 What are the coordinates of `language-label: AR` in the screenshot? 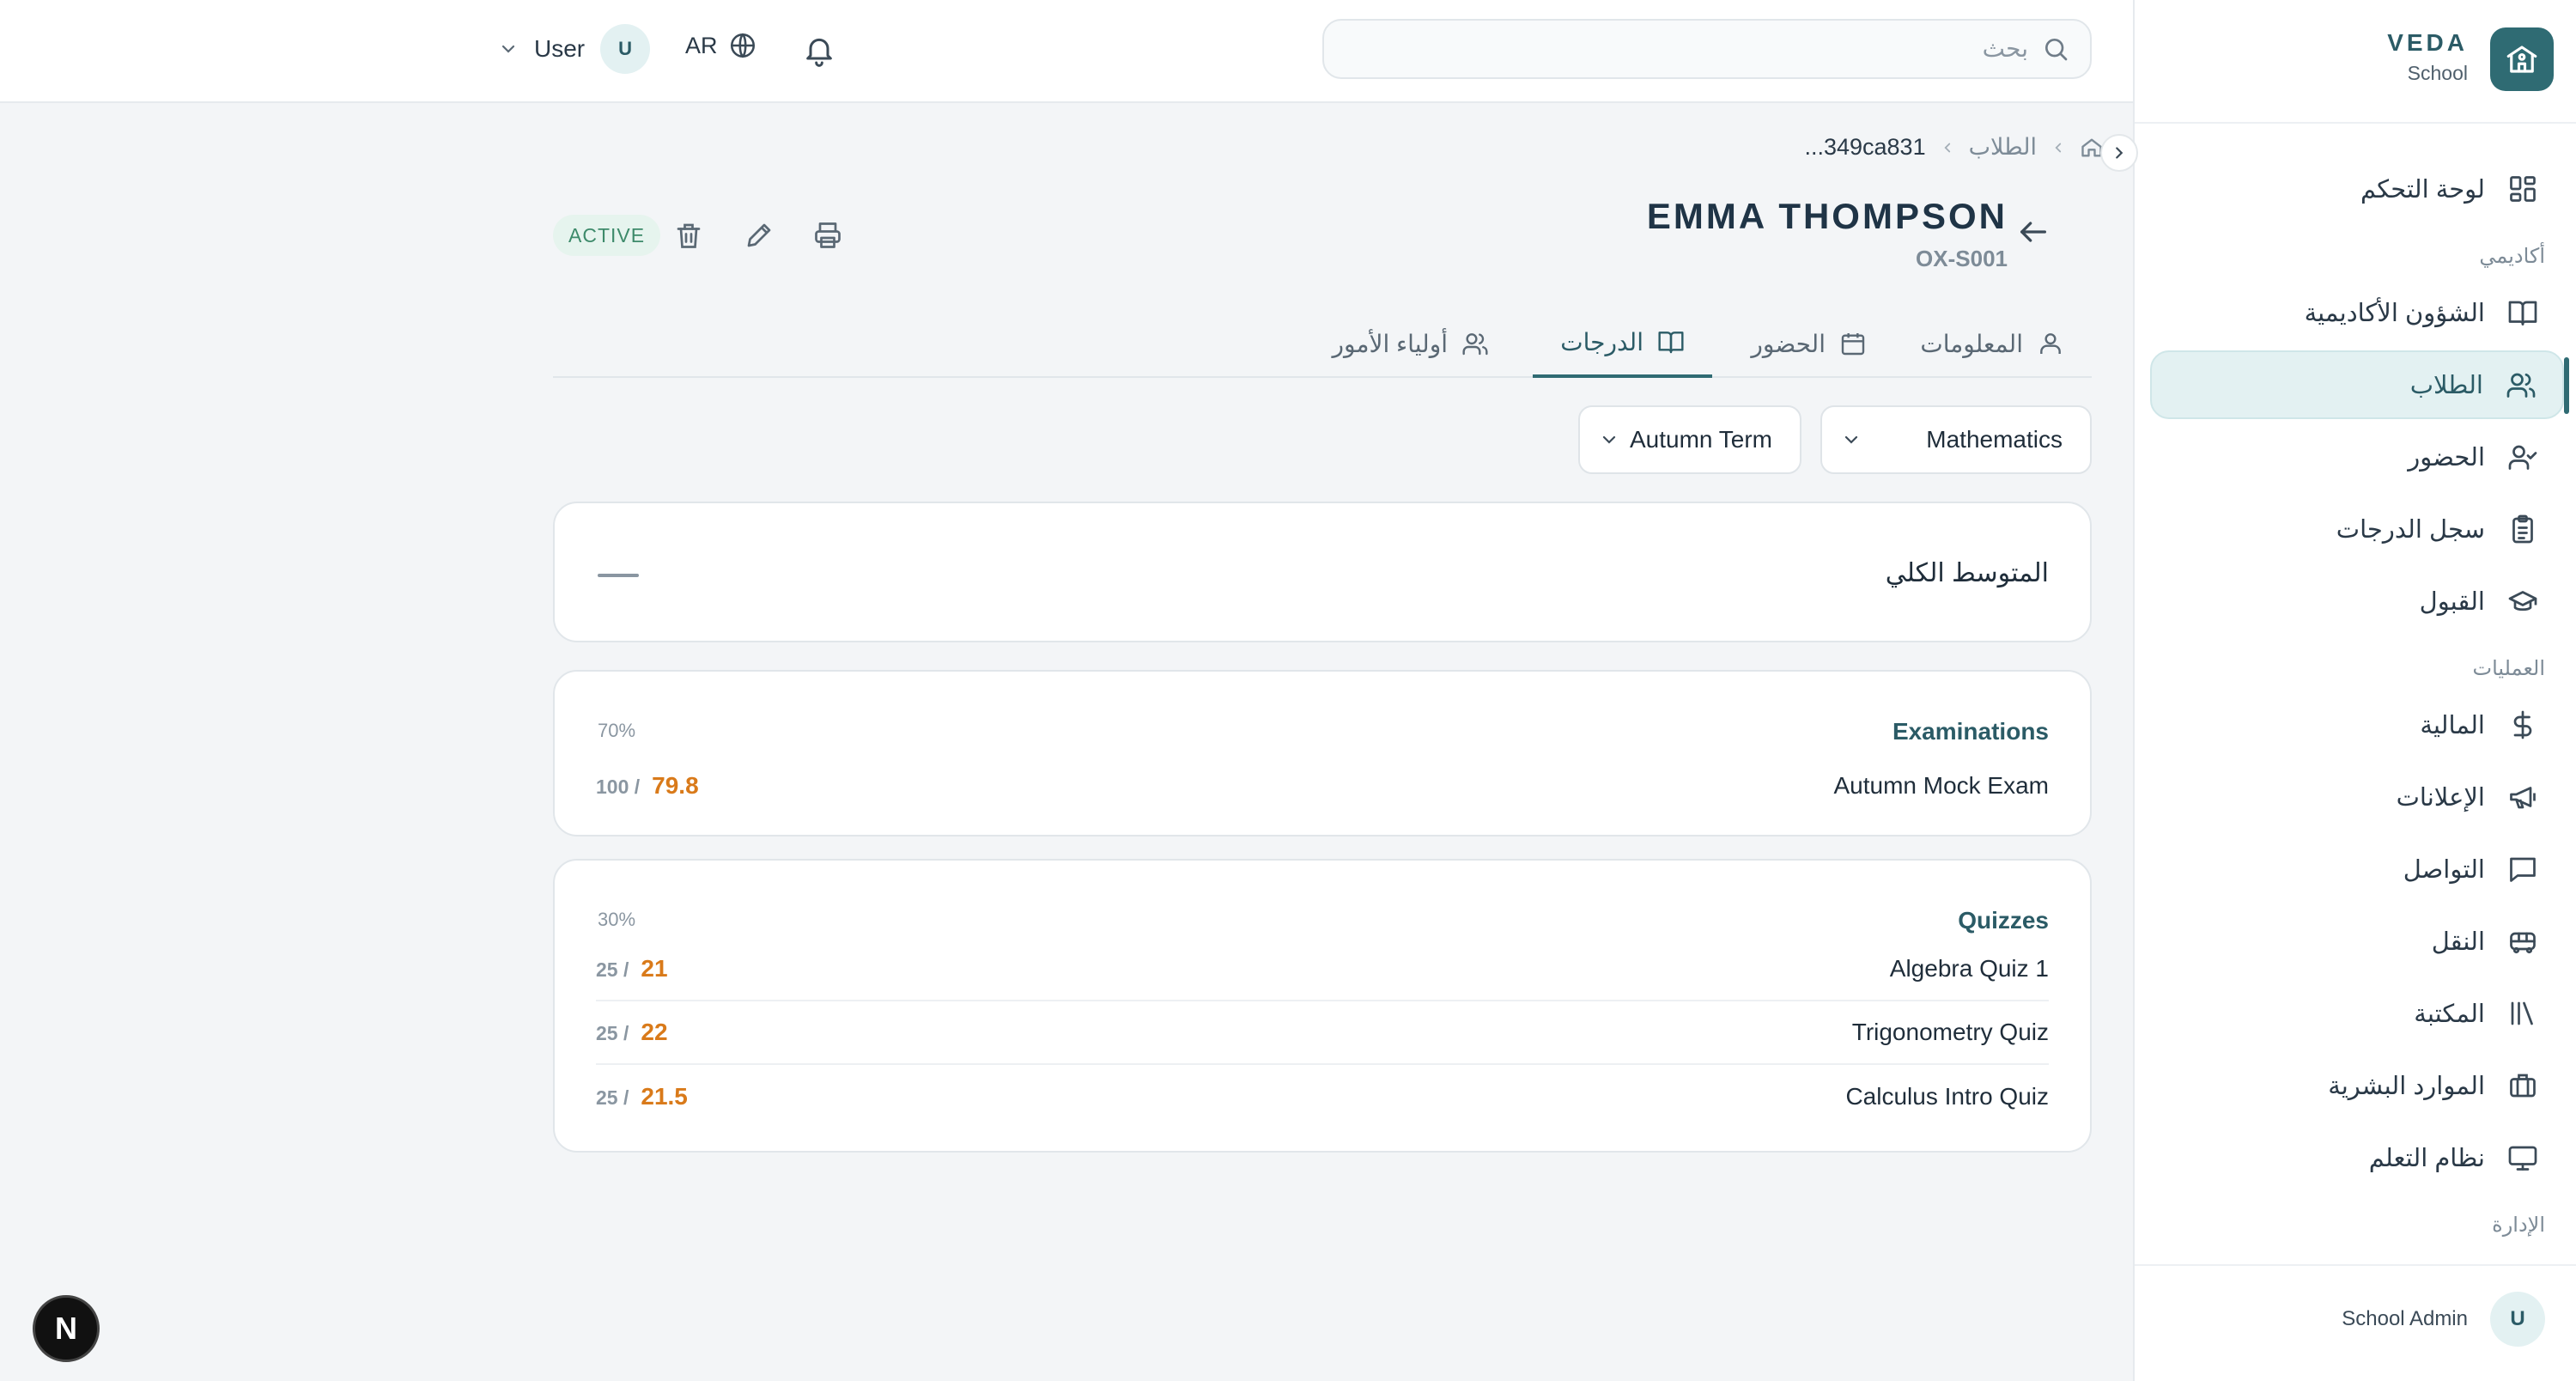 It's located at (702, 45).